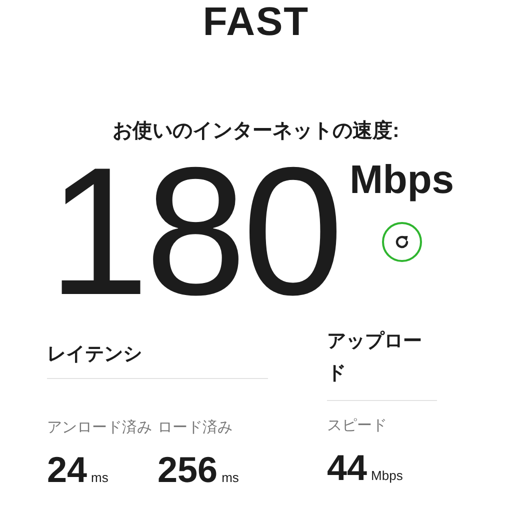 The image size is (512, 512). Describe the element at coordinates (375, 358) in the screenshot. I see `upload-title: アップロード` at that location.